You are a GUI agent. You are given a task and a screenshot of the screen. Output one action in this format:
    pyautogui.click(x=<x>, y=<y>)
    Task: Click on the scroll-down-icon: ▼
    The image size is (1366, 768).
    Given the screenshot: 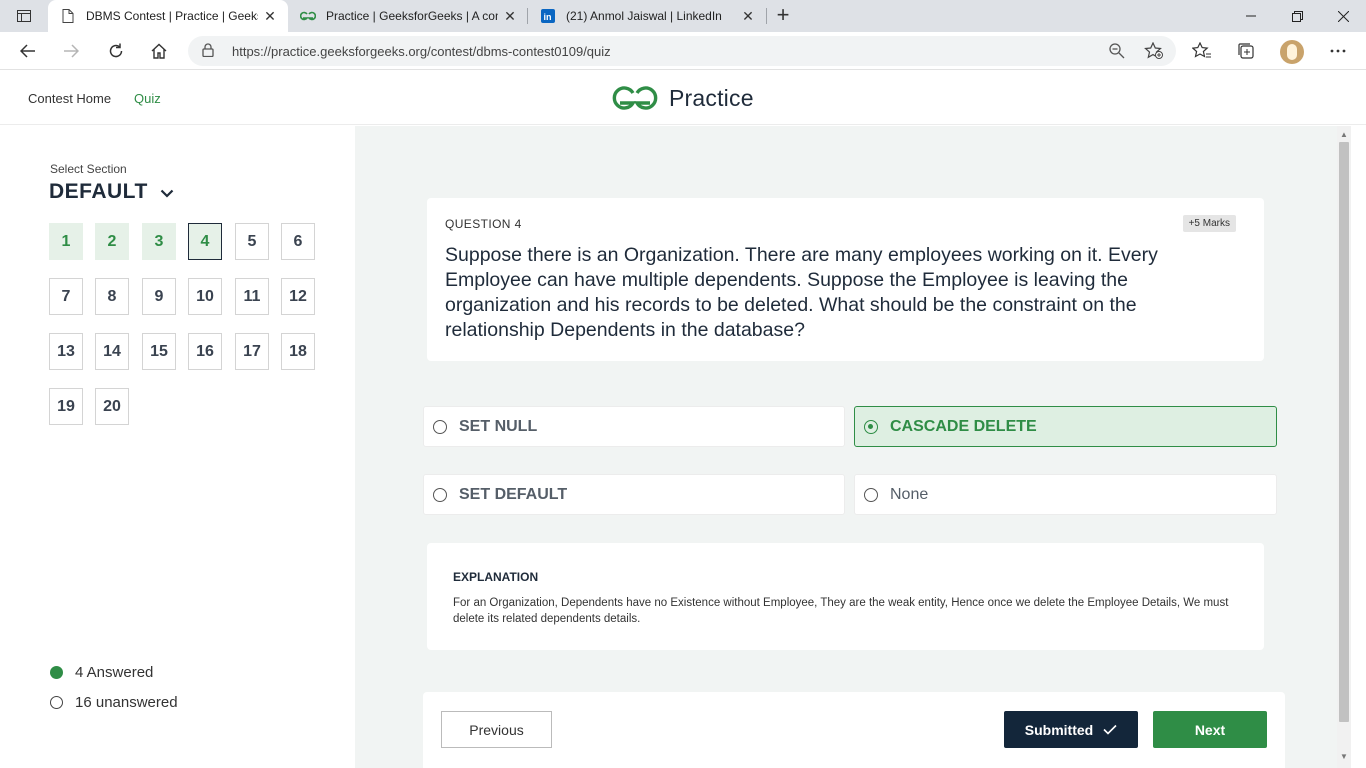 What is the action you would take?
    pyautogui.click(x=1344, y=756)
    